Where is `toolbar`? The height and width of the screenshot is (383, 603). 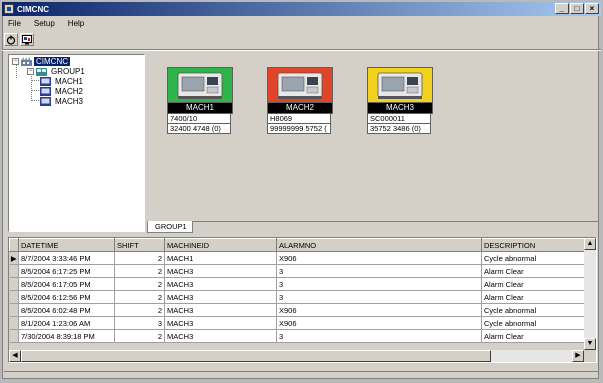
toolbar is located at coordinates (19, 39).